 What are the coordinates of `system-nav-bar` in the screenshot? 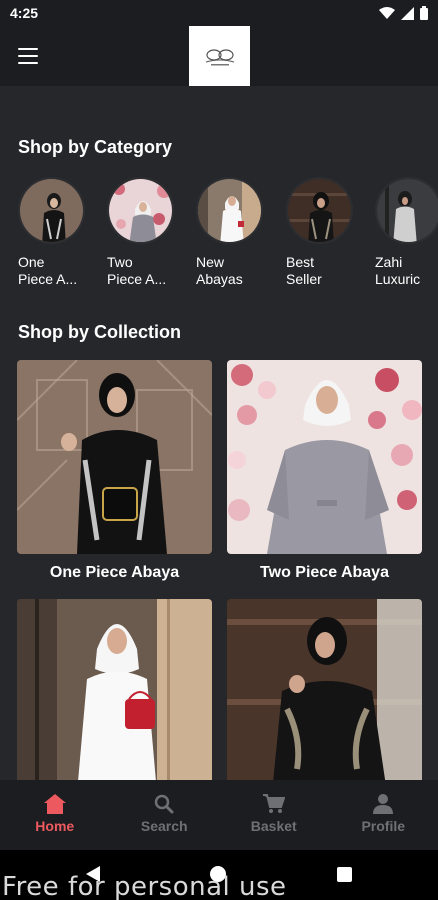 It's located at (219, 875).